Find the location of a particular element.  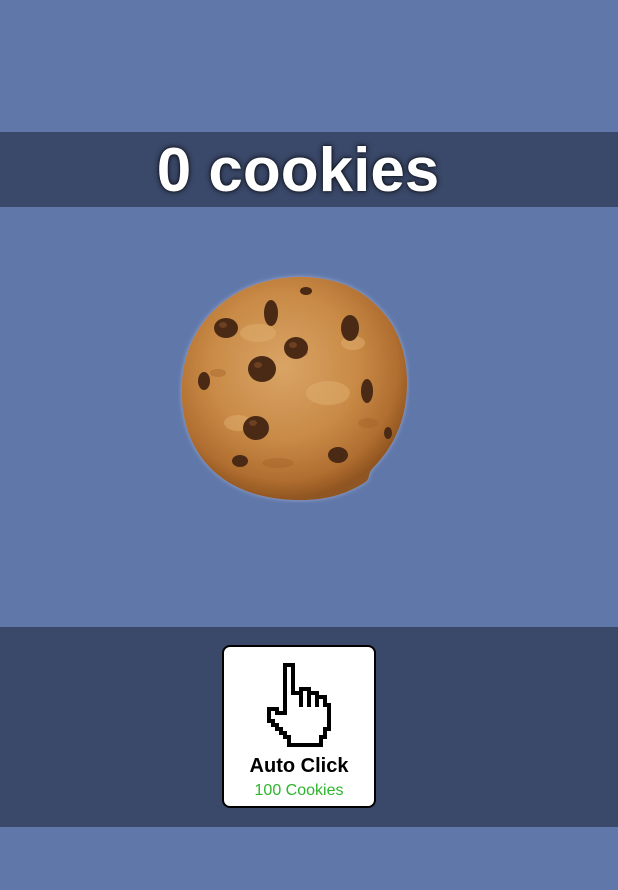

cookie-counter-bar: 0 cookies is located at coordinates (309, 169).